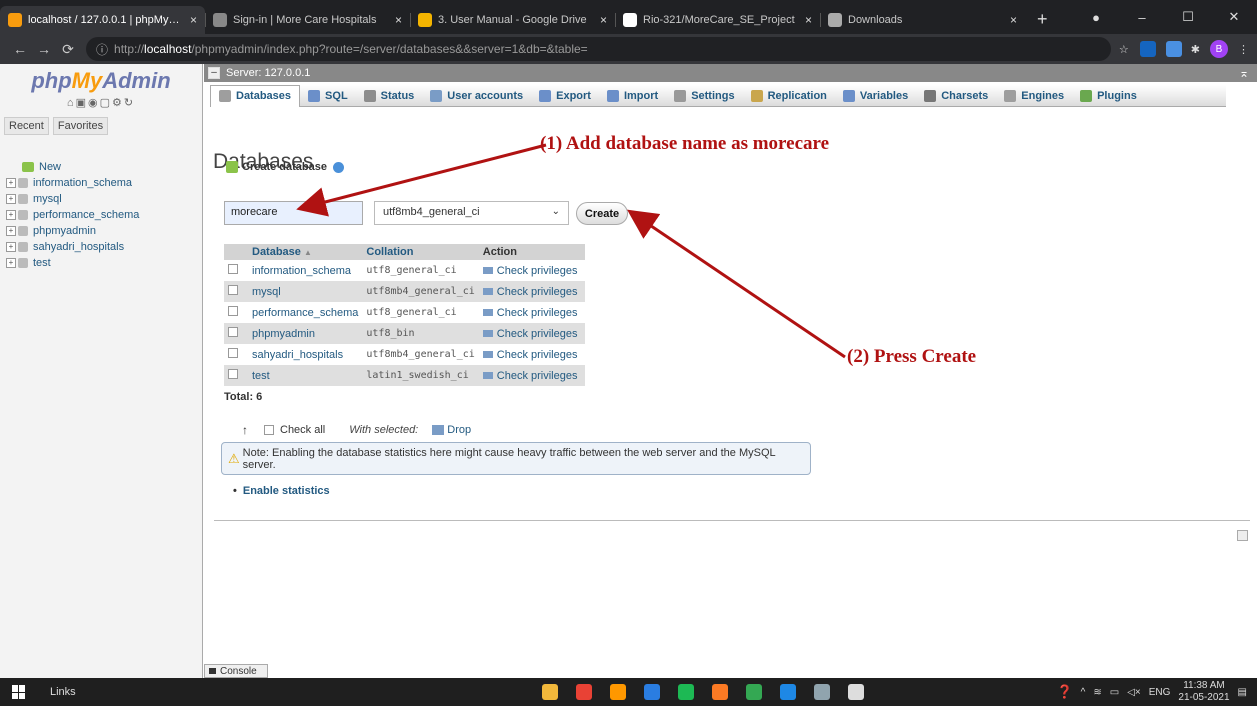  What do you see at coordinates (1114, 692) in the screenshot?
I see `battery-icon: ▭` at bounding box center [1114, 692].